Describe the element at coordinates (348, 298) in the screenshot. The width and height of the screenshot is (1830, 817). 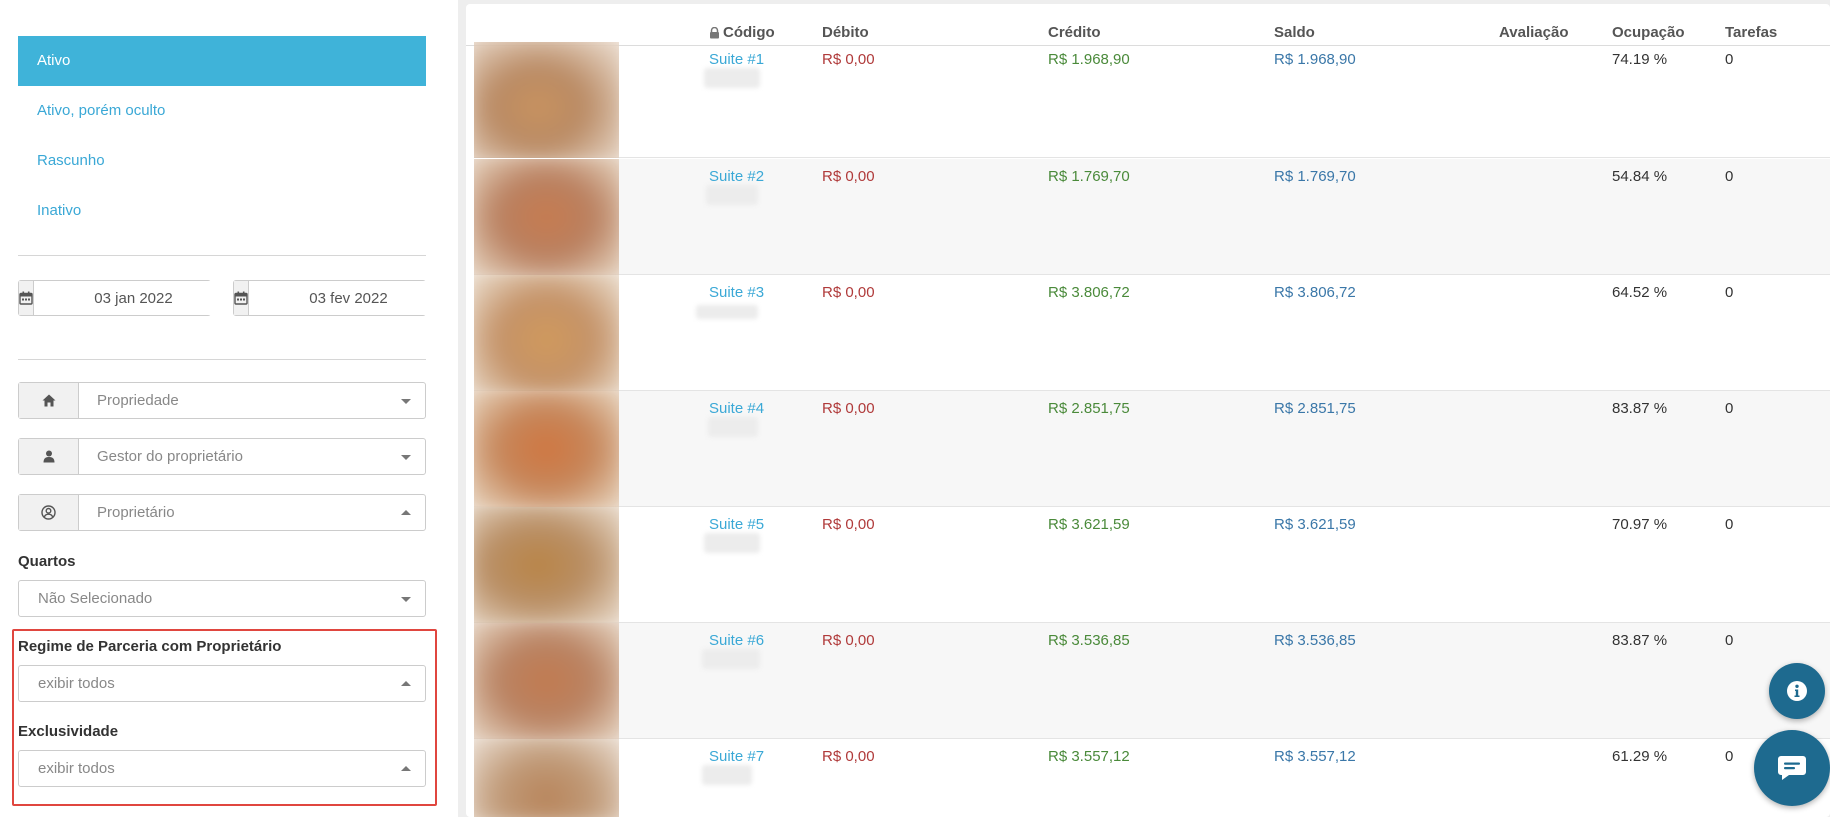
I see `date-to-input` at that location.